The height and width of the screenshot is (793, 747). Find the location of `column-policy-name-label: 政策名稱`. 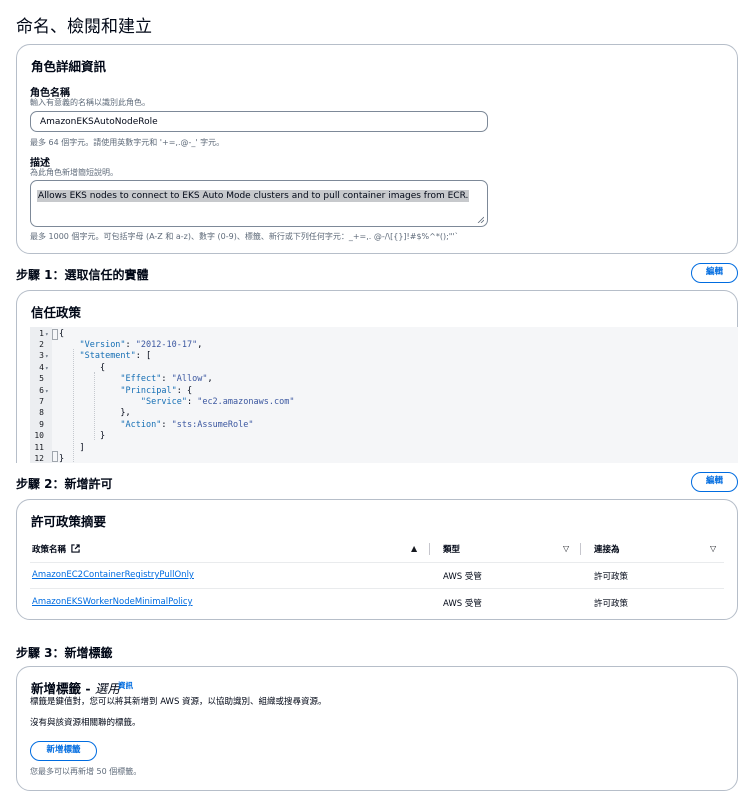

column-policy-name-label: 政策名稱 is located at coordinates (49, 550).